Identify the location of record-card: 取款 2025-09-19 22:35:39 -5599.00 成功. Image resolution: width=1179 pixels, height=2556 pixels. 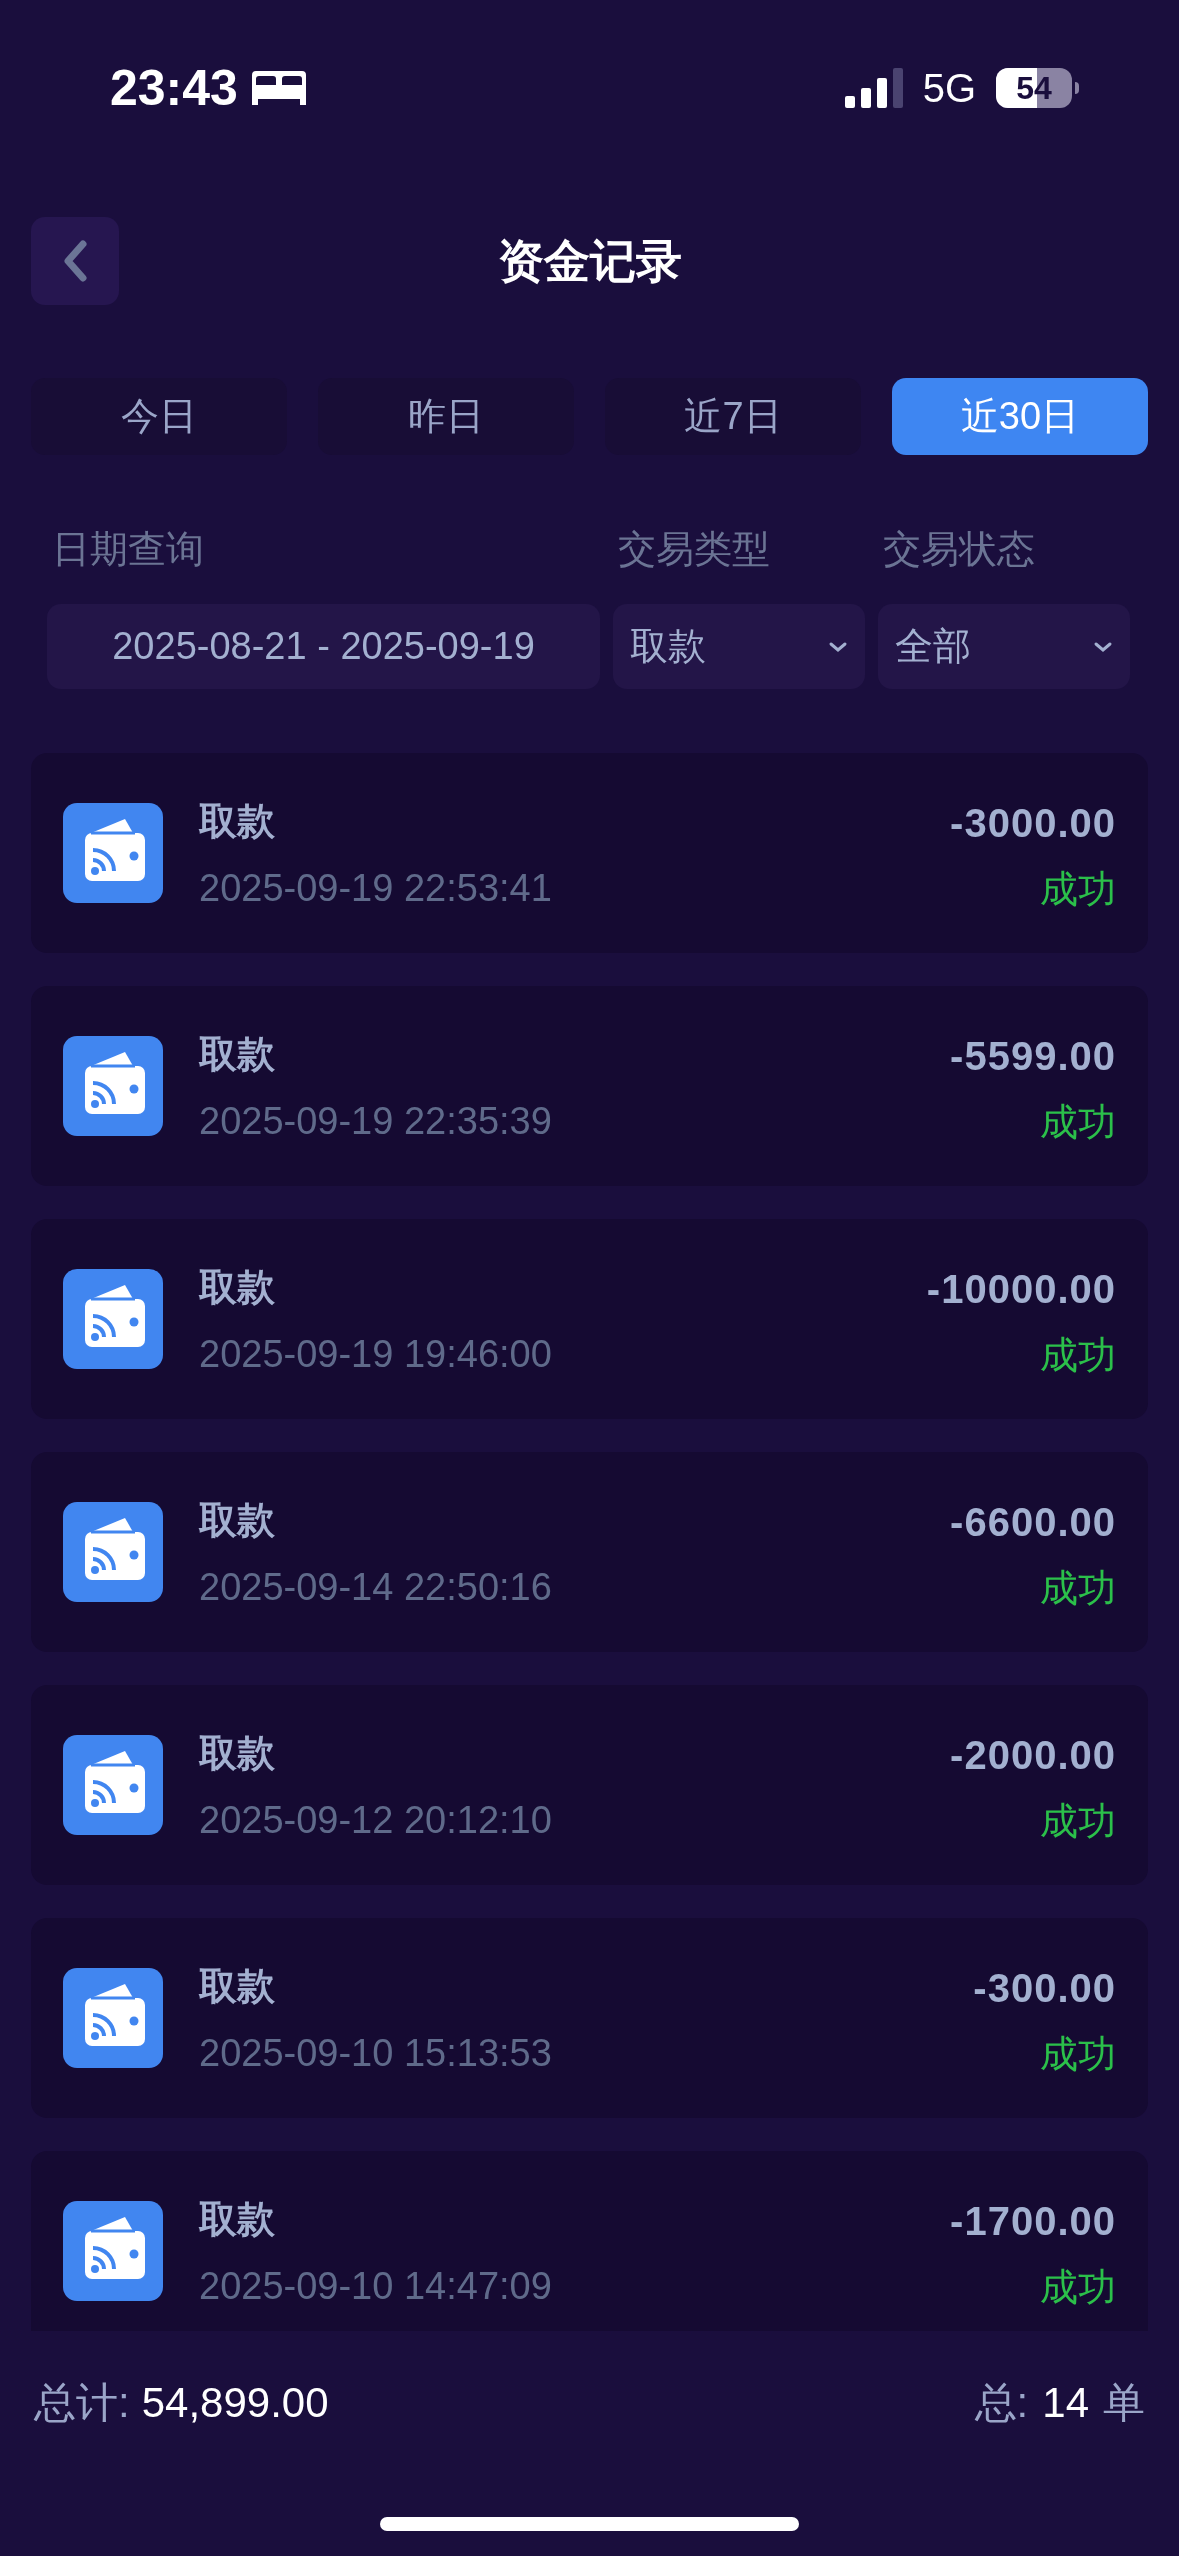
(589, 1086).